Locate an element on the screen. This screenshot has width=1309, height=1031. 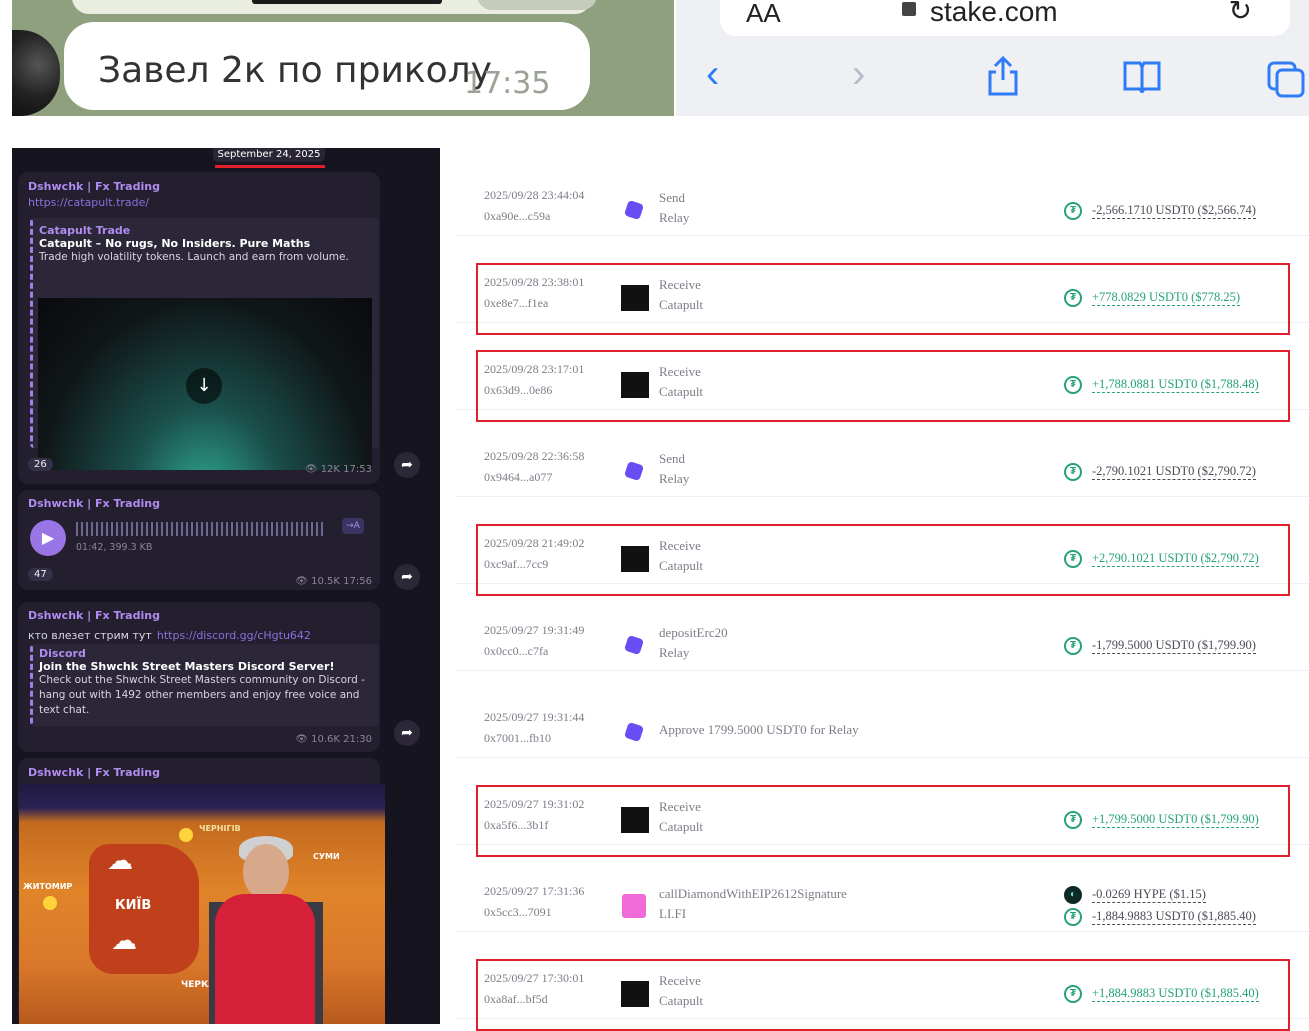
tx-amount: -2,790.1021 USDT0 ($2,790.72) is located at coordinates (1174, 472).